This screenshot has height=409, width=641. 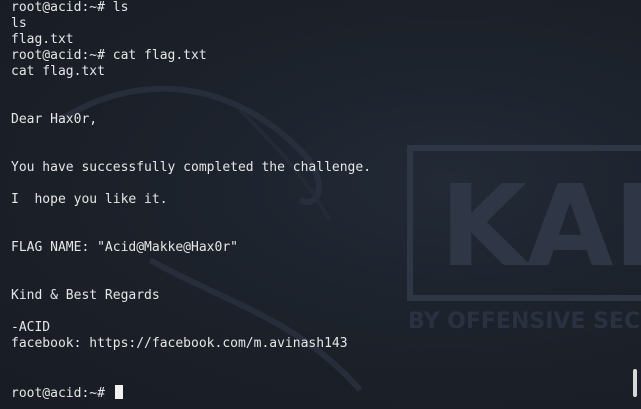 What do you see at coordinates (89, 199) in the screenshot?
I see `terminal-line: I hope you like it.` at bounding box center [89, 199].